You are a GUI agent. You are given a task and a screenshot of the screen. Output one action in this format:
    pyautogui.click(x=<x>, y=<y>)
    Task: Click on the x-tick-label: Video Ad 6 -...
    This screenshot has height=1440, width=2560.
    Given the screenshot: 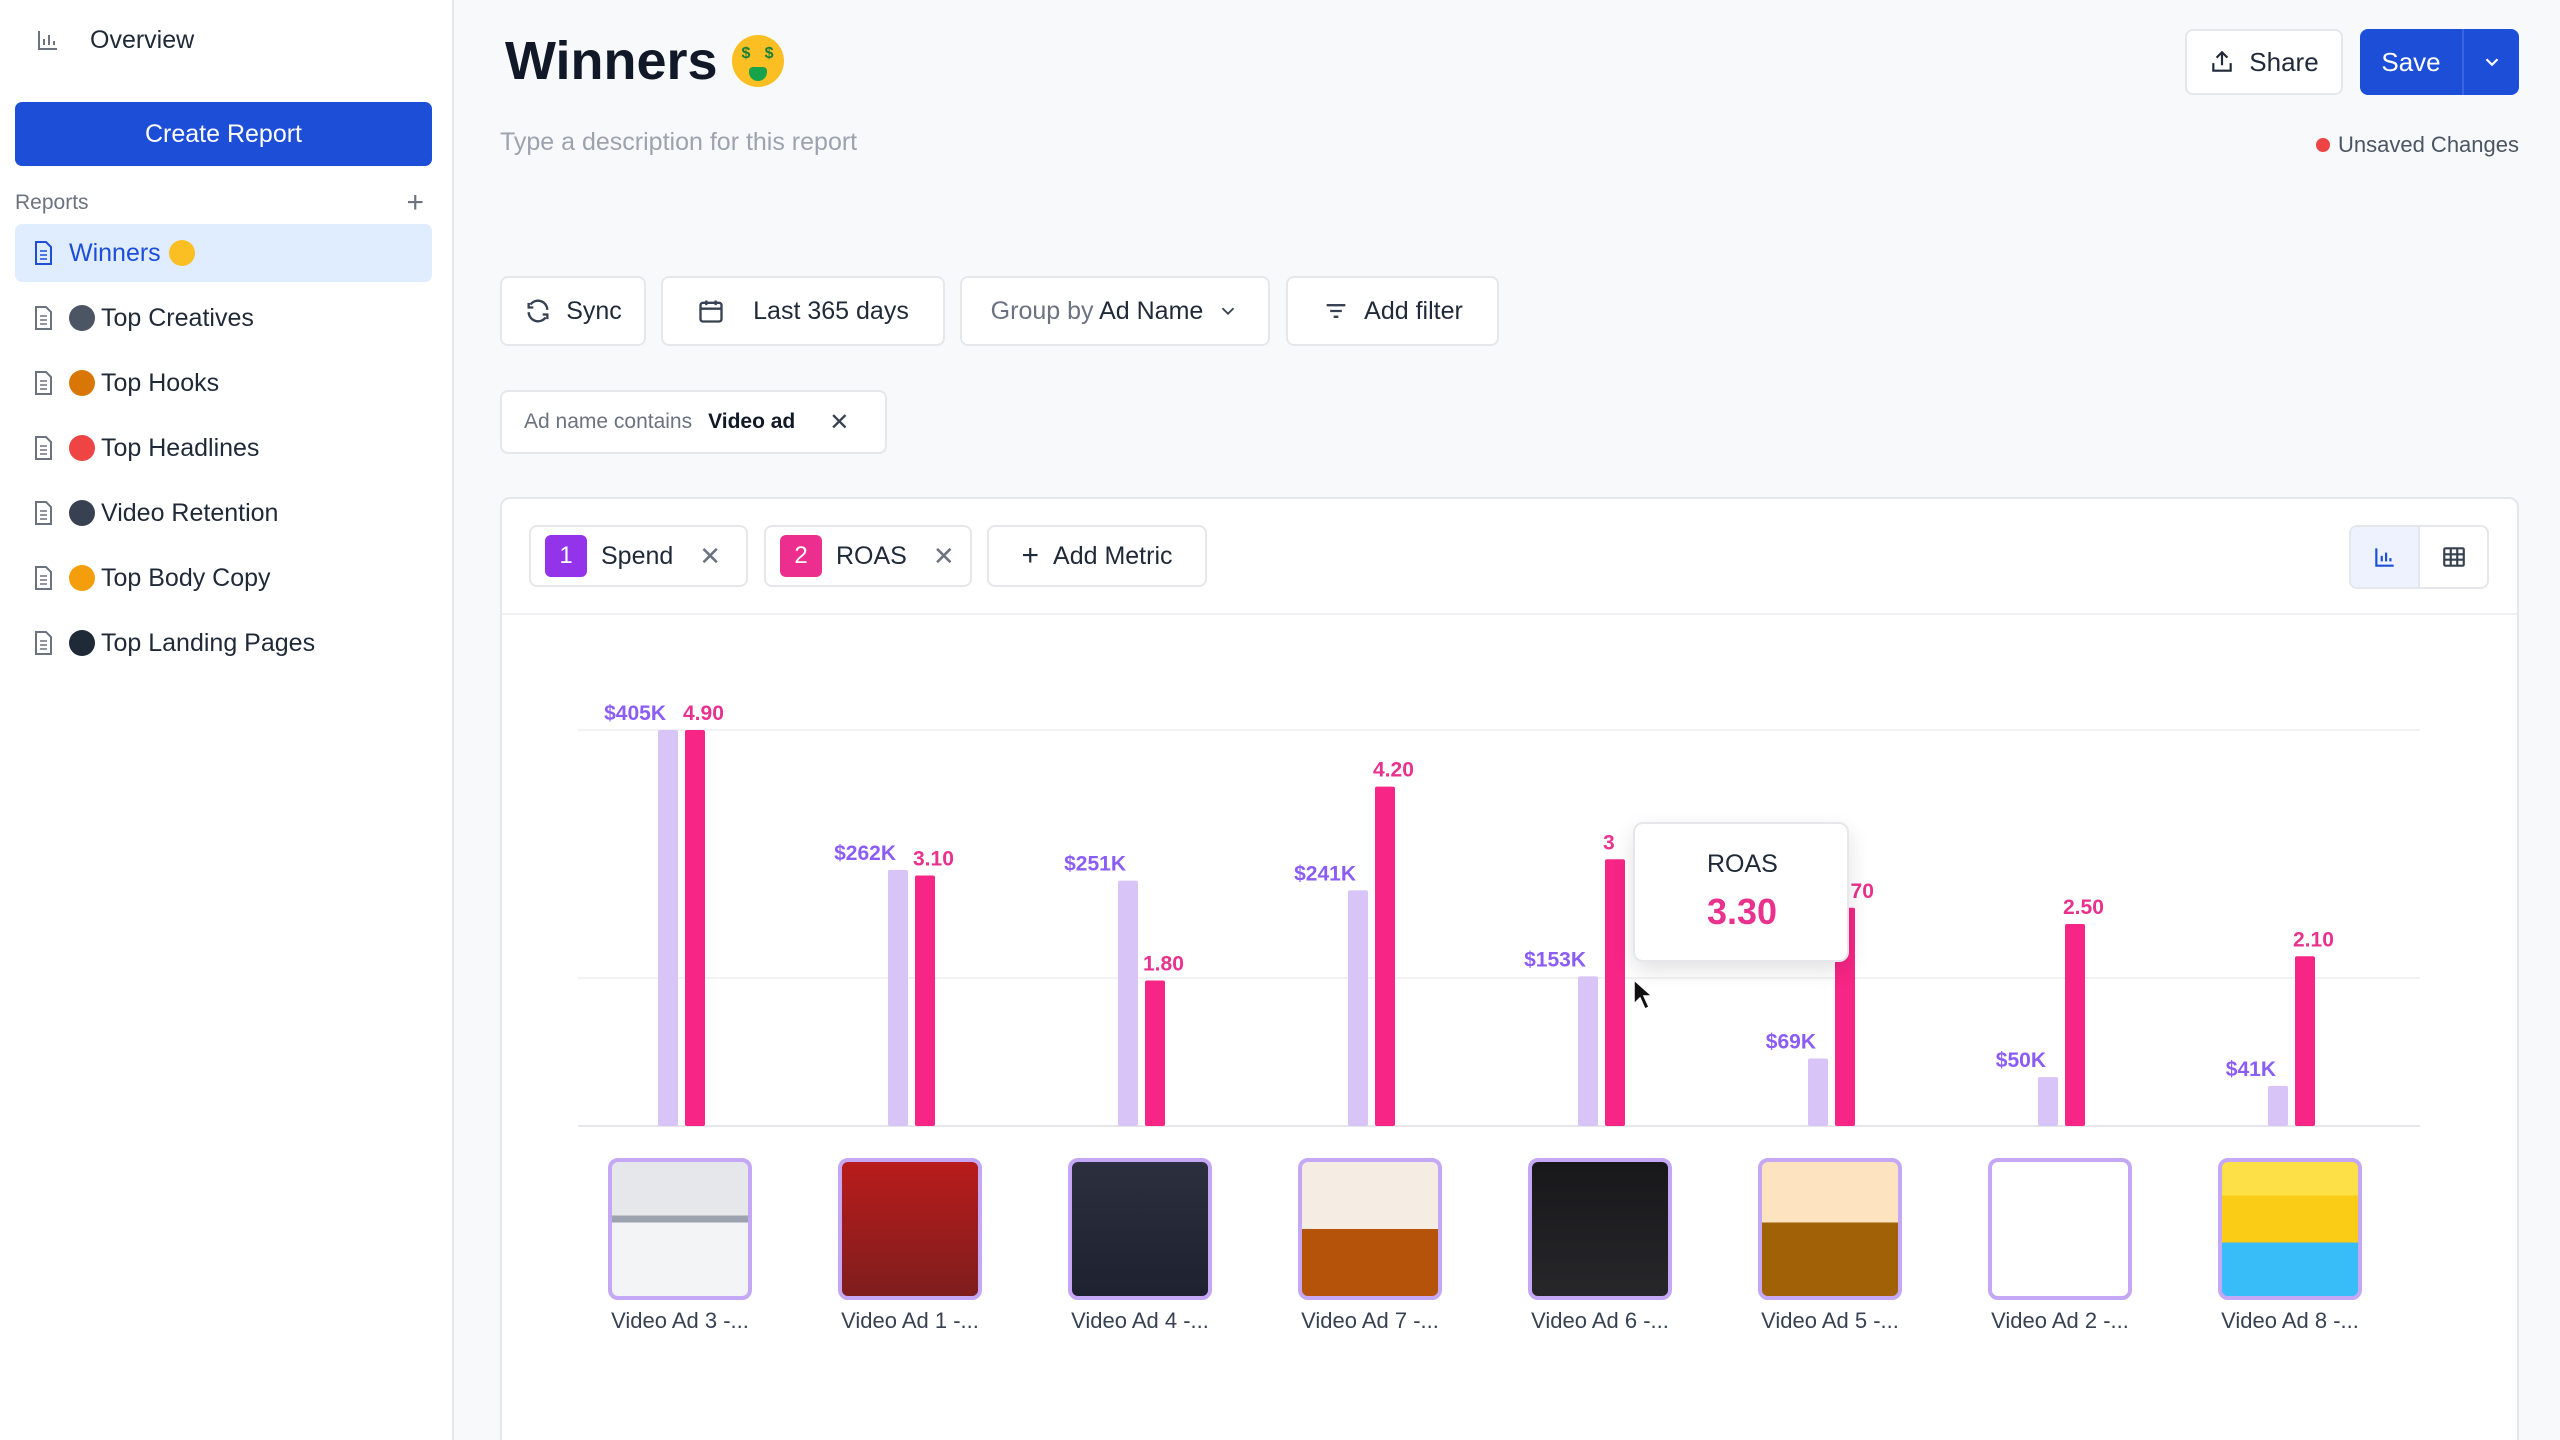 What is the action you would take?
    pyautogui.click(x=1600, y=1320)
    